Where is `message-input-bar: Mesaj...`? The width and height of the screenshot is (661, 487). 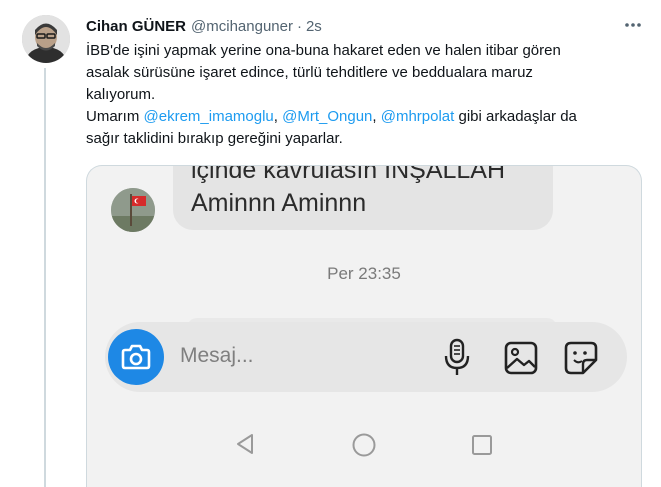 message-input-bar: Mesaj... is located at coordinates (366, 357).